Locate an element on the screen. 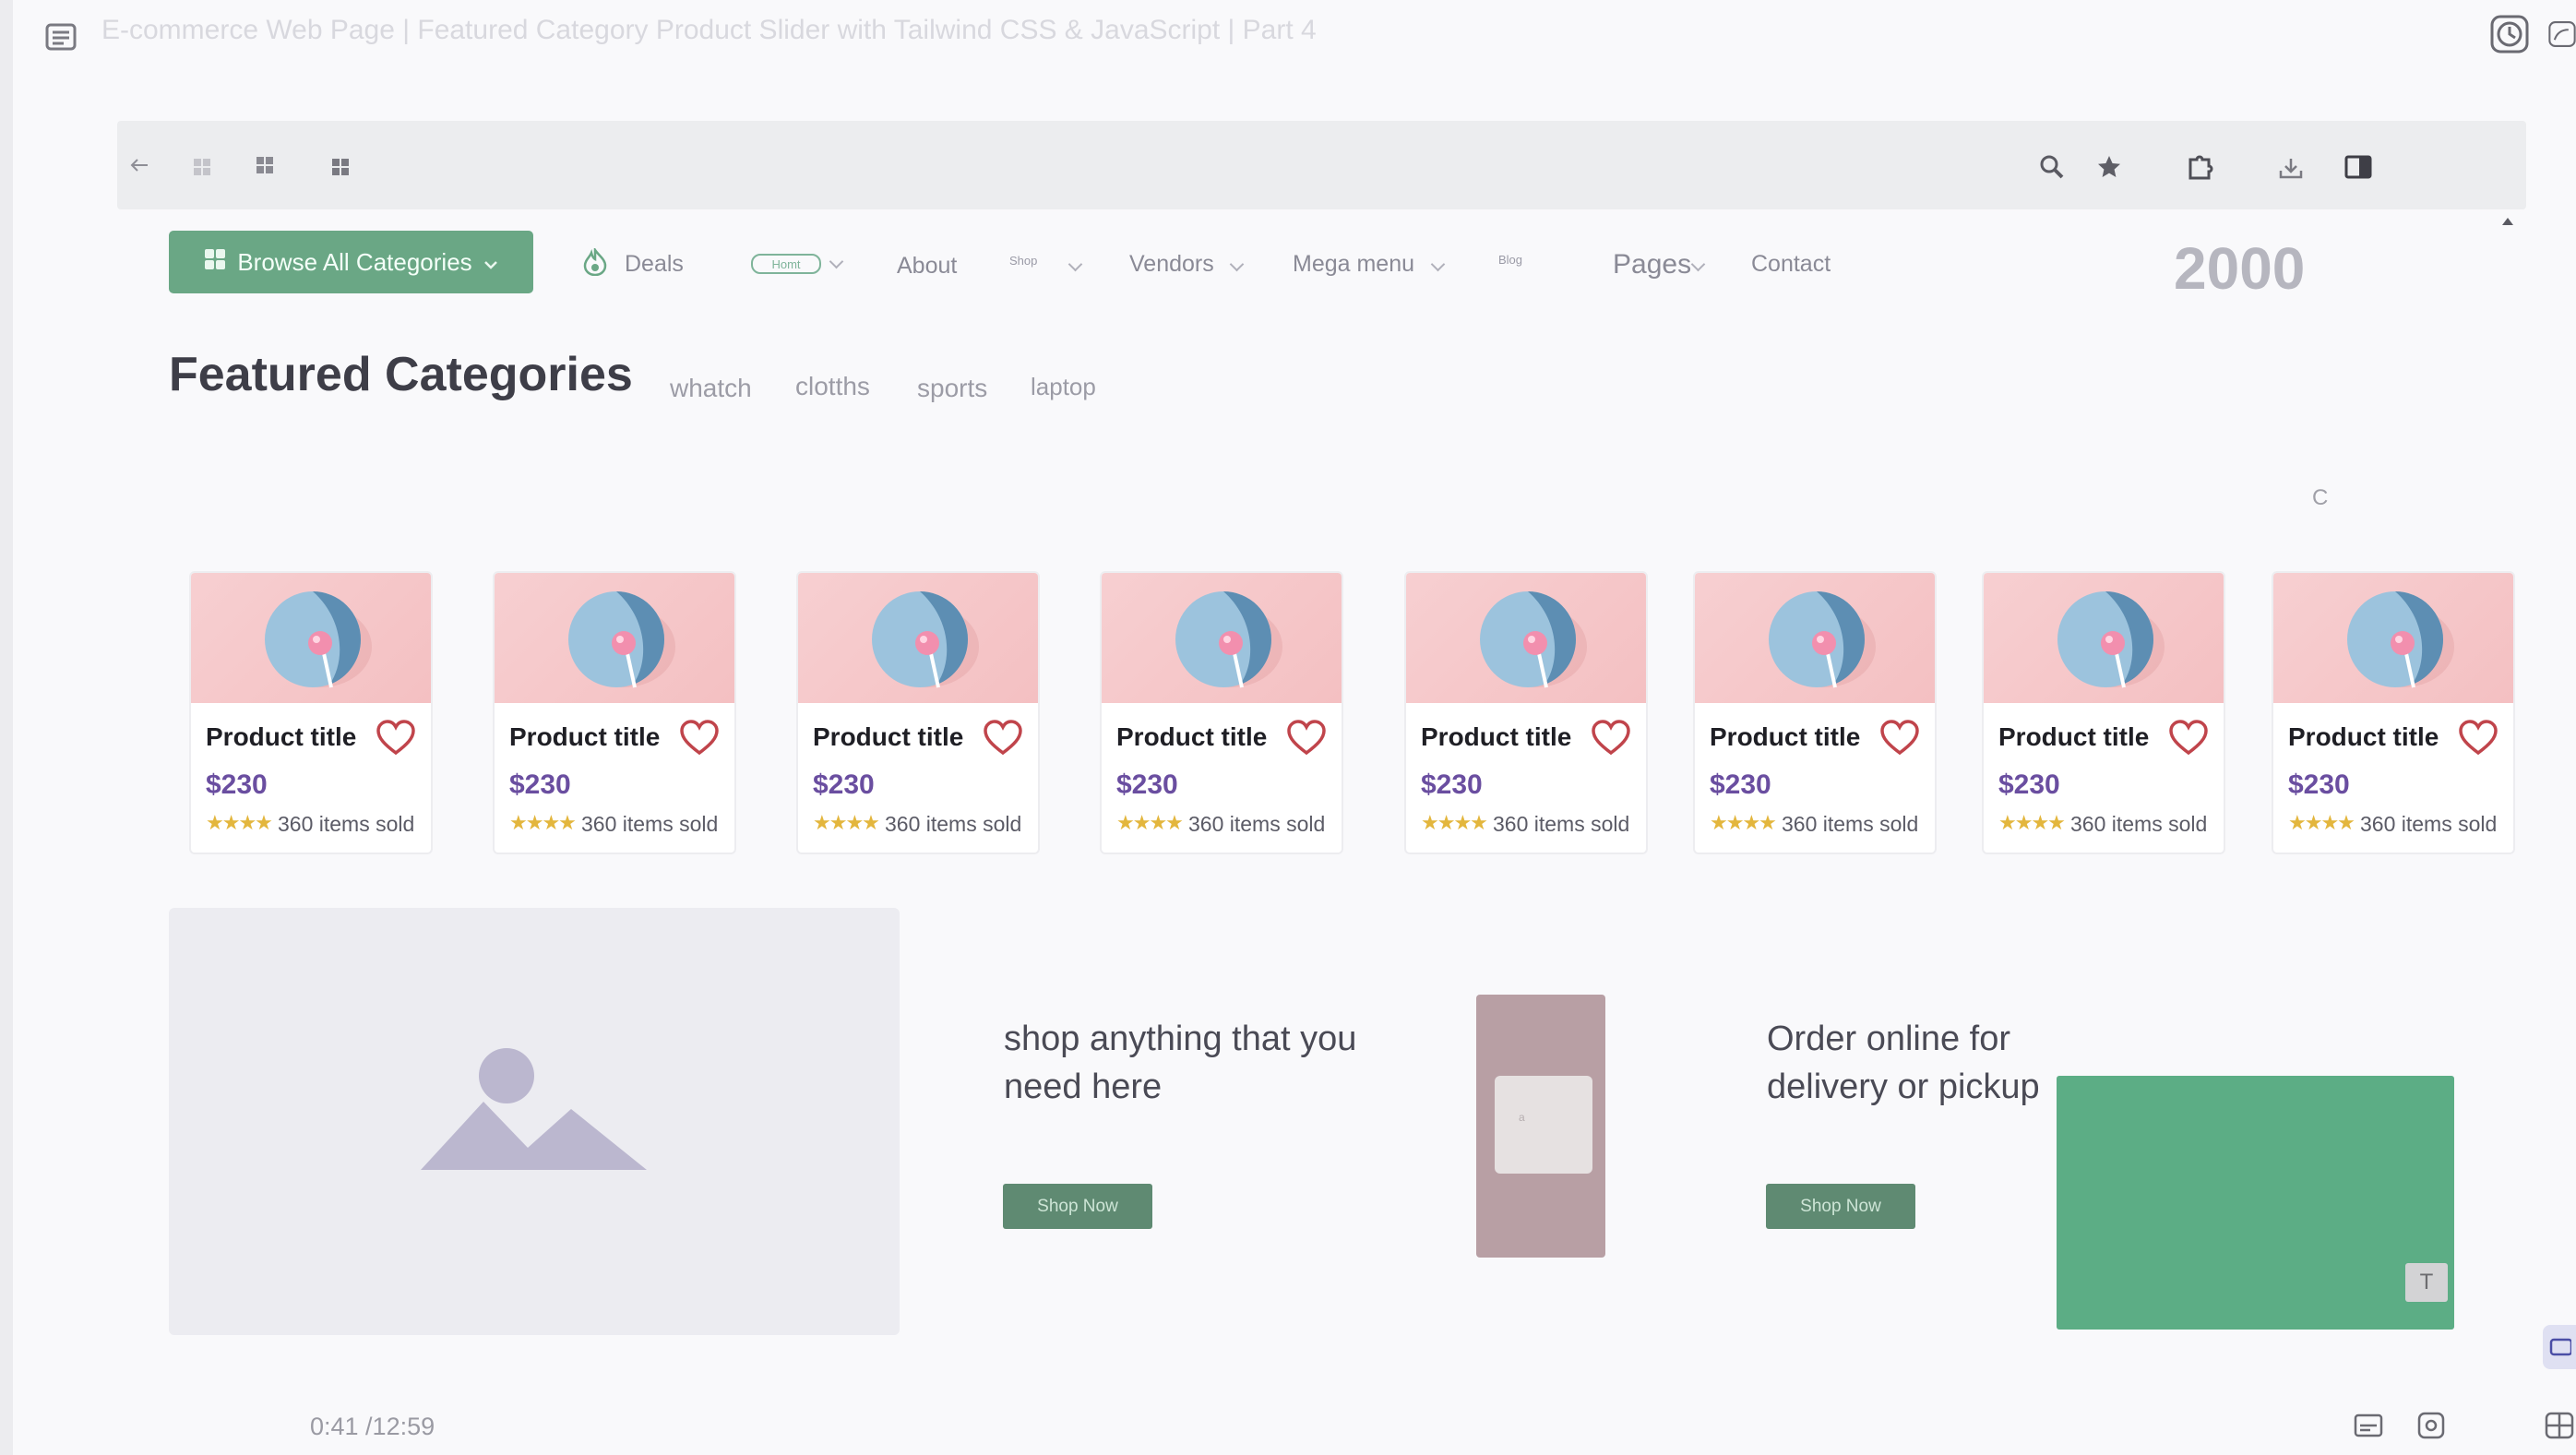  share-icon is located at coordinates (2562, 34).